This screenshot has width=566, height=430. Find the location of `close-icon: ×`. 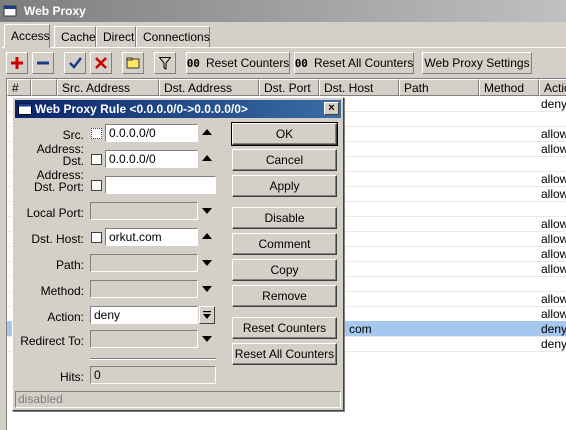

close-icon: × is located at coordinates (331, 108).